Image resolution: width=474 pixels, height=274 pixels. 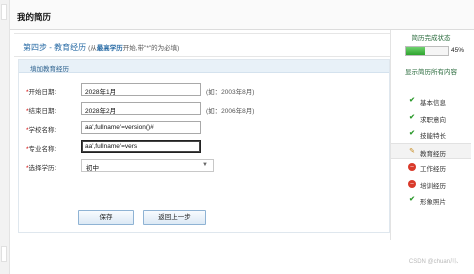 I want to click on sidebar-item-label: 教育经历, so click(x=433, y=154).